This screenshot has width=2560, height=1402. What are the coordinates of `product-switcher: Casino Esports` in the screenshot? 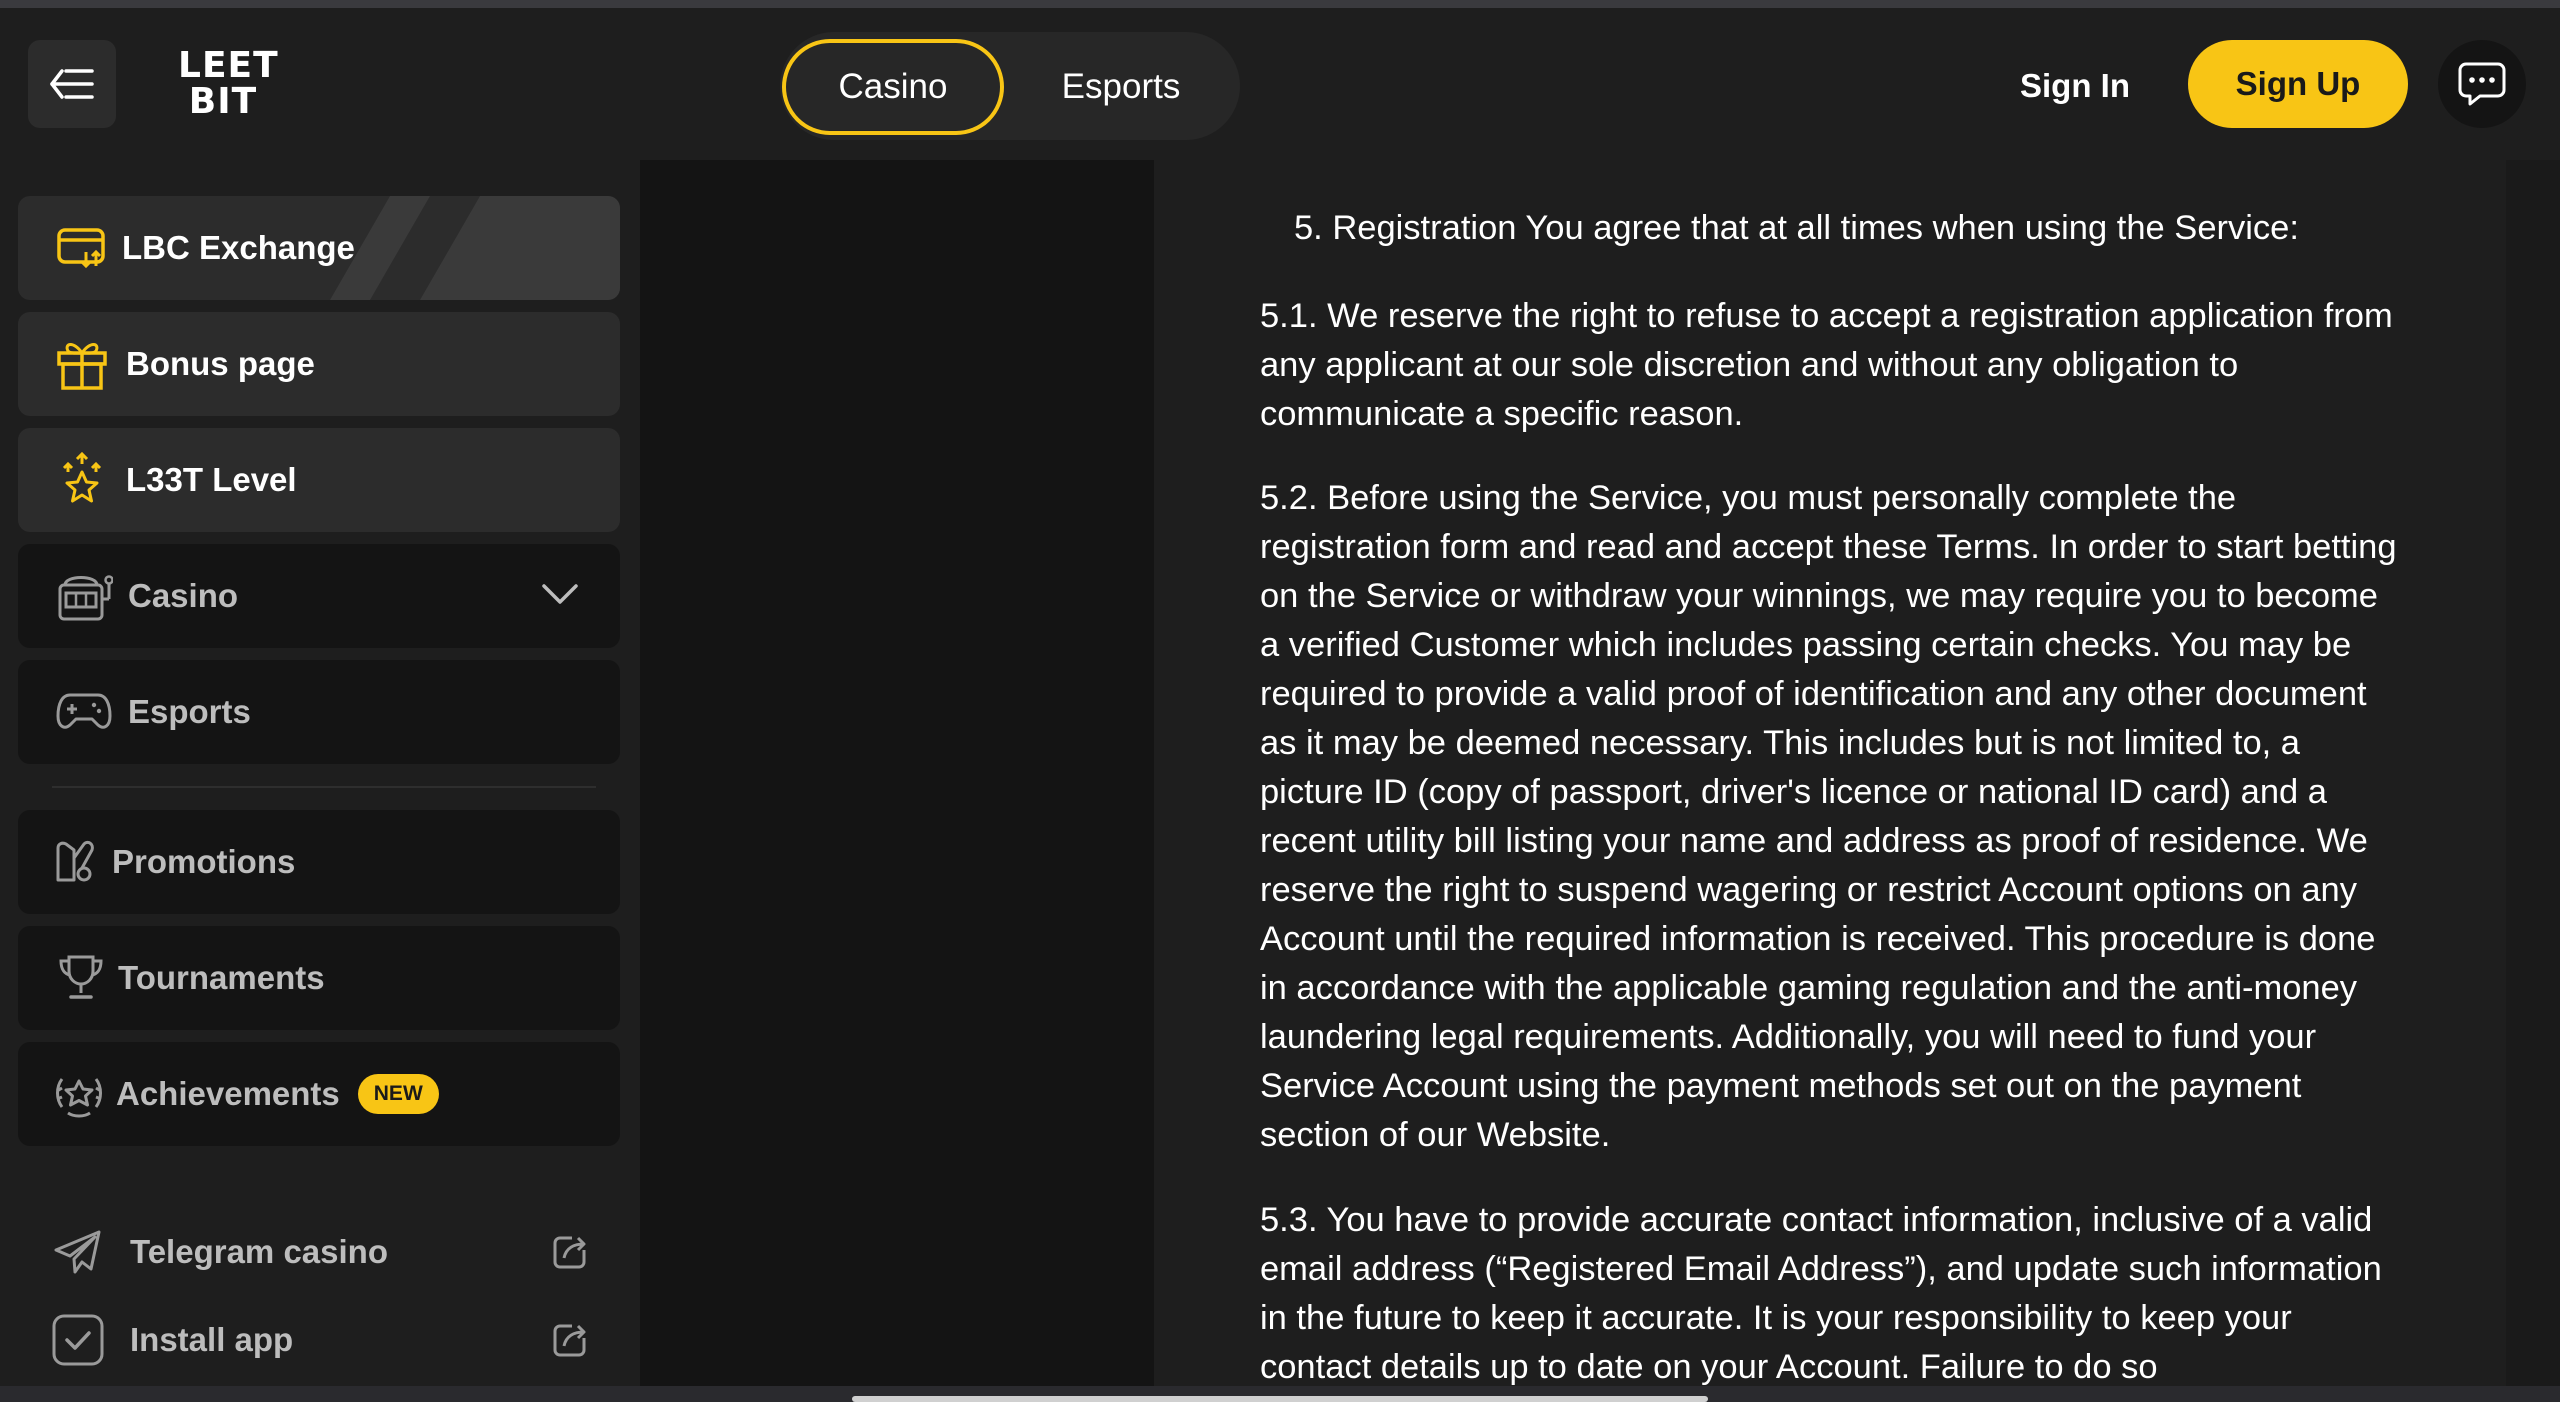 It's located at (1010, 86).